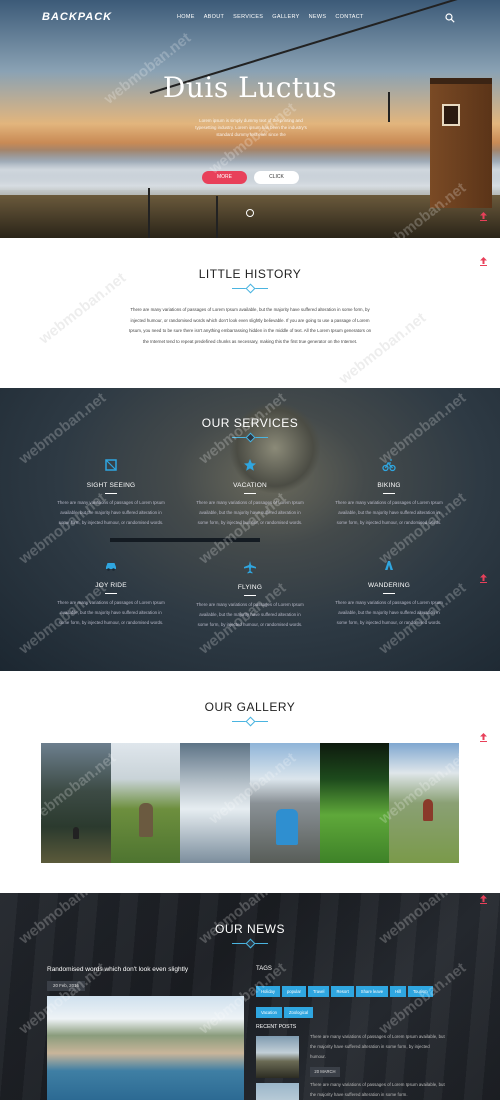 The height and width of the screenshot is (1100, 500). I want to click on menu-item-contact: CONTACT, so click(349, 17).